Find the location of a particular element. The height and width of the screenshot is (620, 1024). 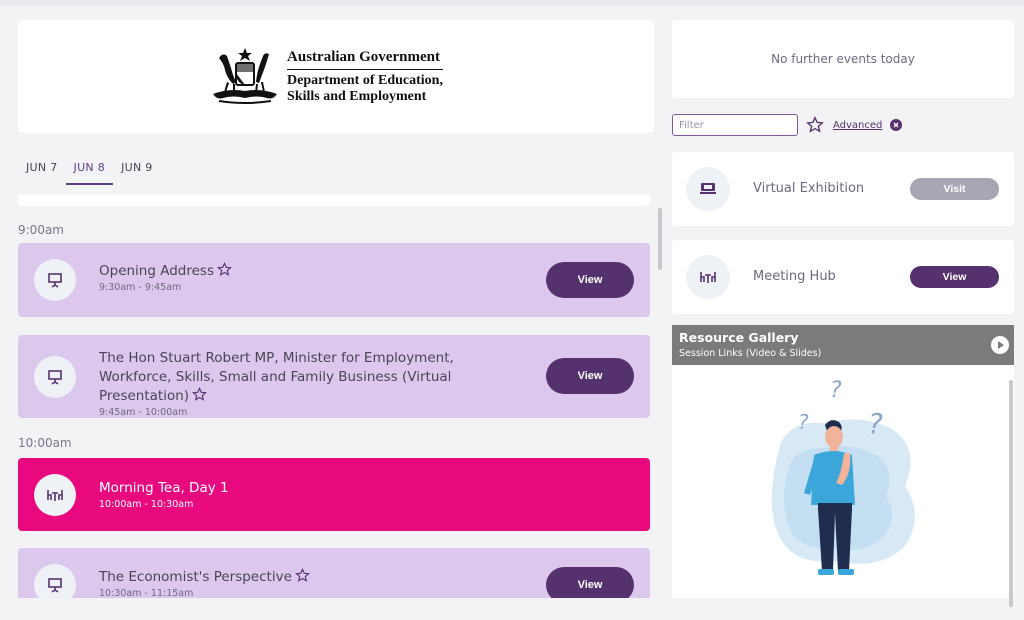

time-label-9am: 9:00am is located at coordinates (41, 230).